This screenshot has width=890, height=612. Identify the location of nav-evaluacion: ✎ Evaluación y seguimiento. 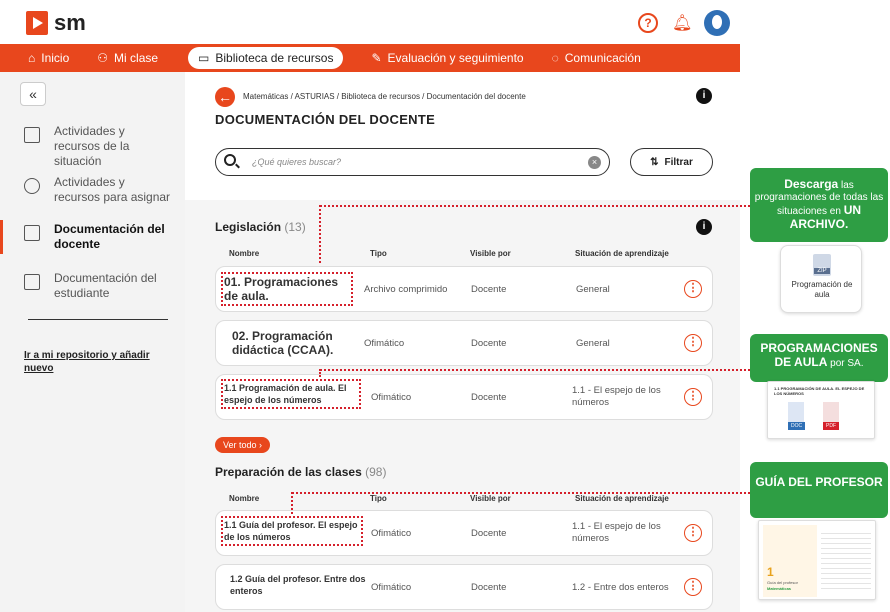
(447, 58).